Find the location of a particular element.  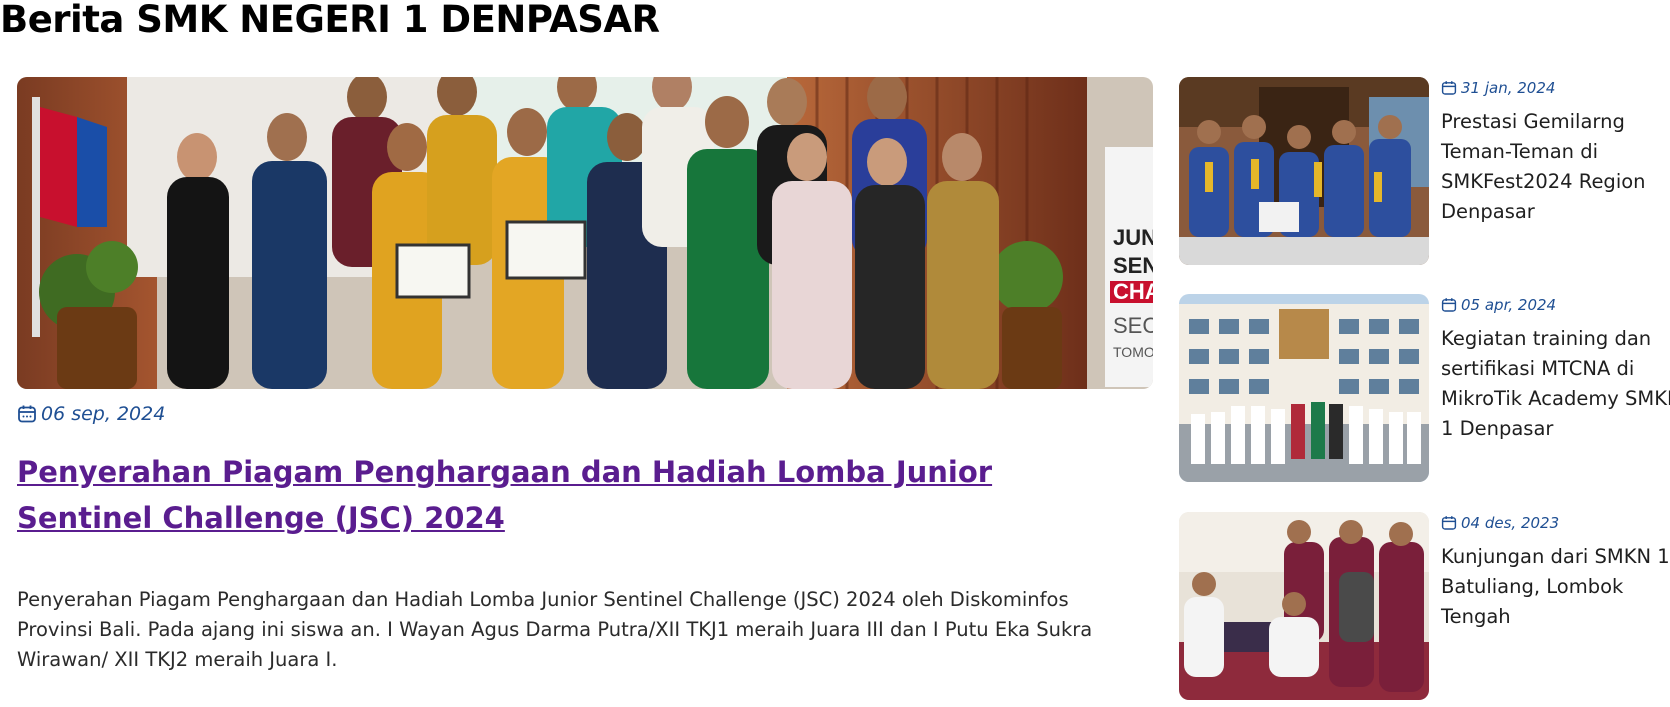

featured-date-text: 06 sep, 2024 is located at coordinates (103, 414).